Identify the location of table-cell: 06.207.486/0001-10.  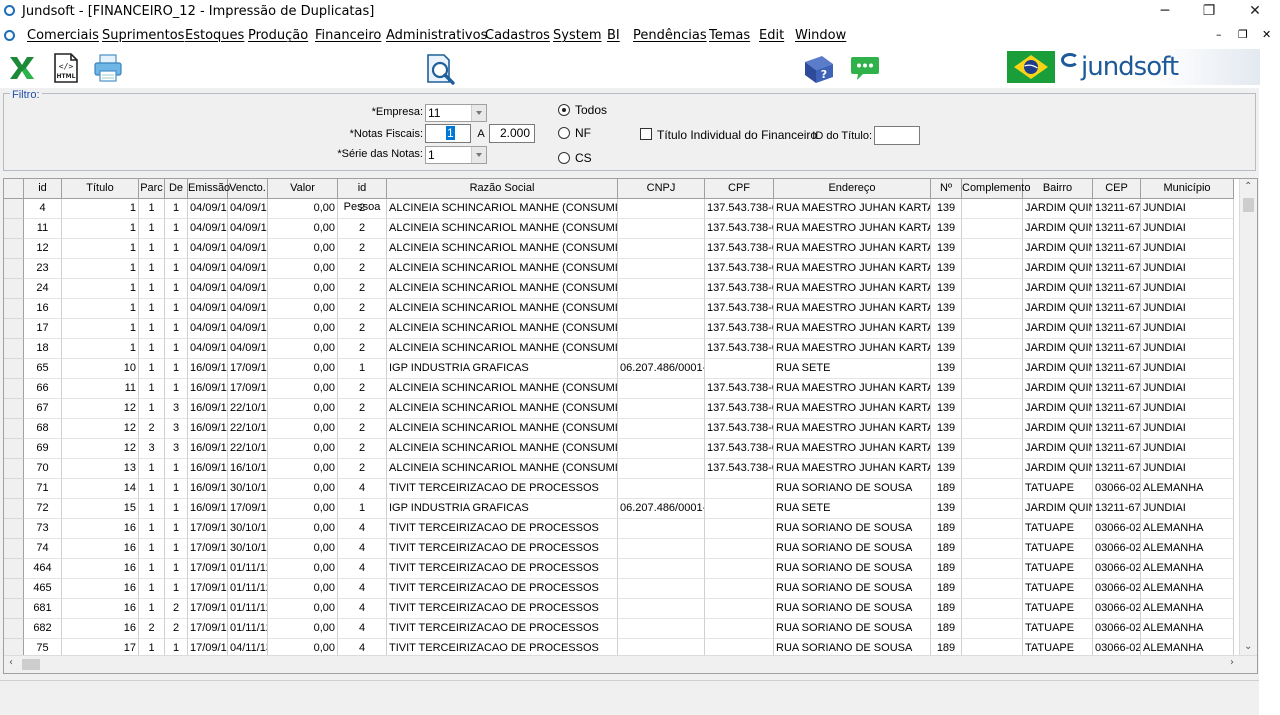
(661, 369).